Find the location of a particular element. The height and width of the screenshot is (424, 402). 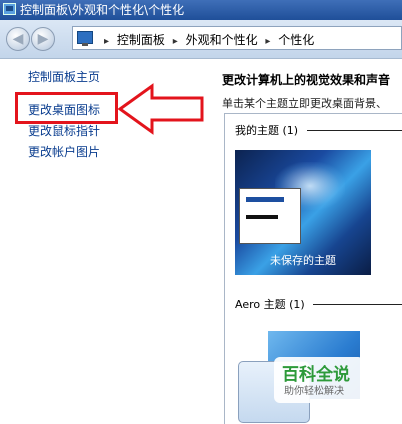

page-heading: 更改计算机上的视觉效果和声音 is located at coordinates (306, 80).